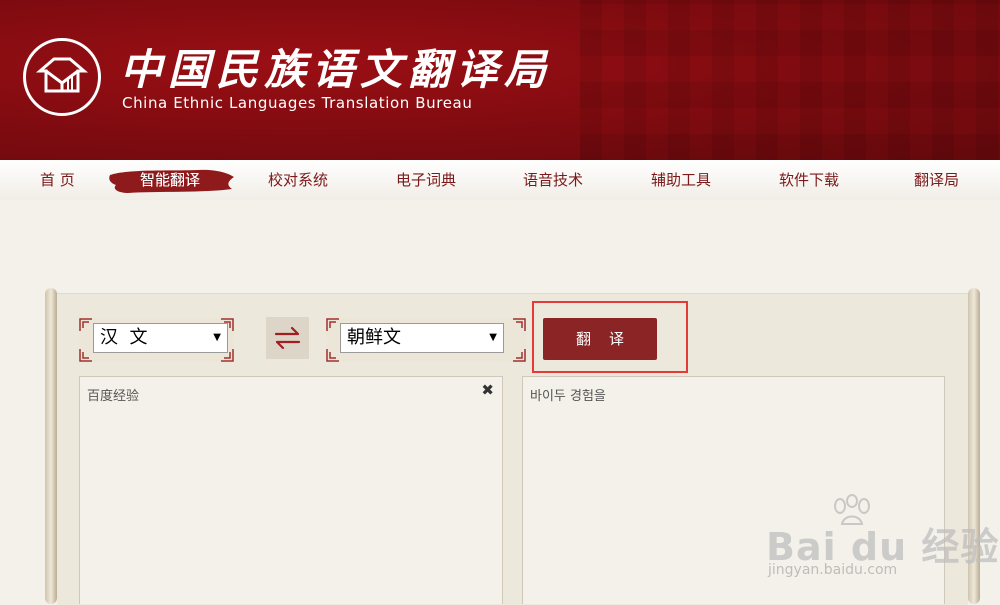 This screenshot has height=605, width=1000. I want to click on site-title-chinese: 中国民族语文翻译局, so click(336, 69).